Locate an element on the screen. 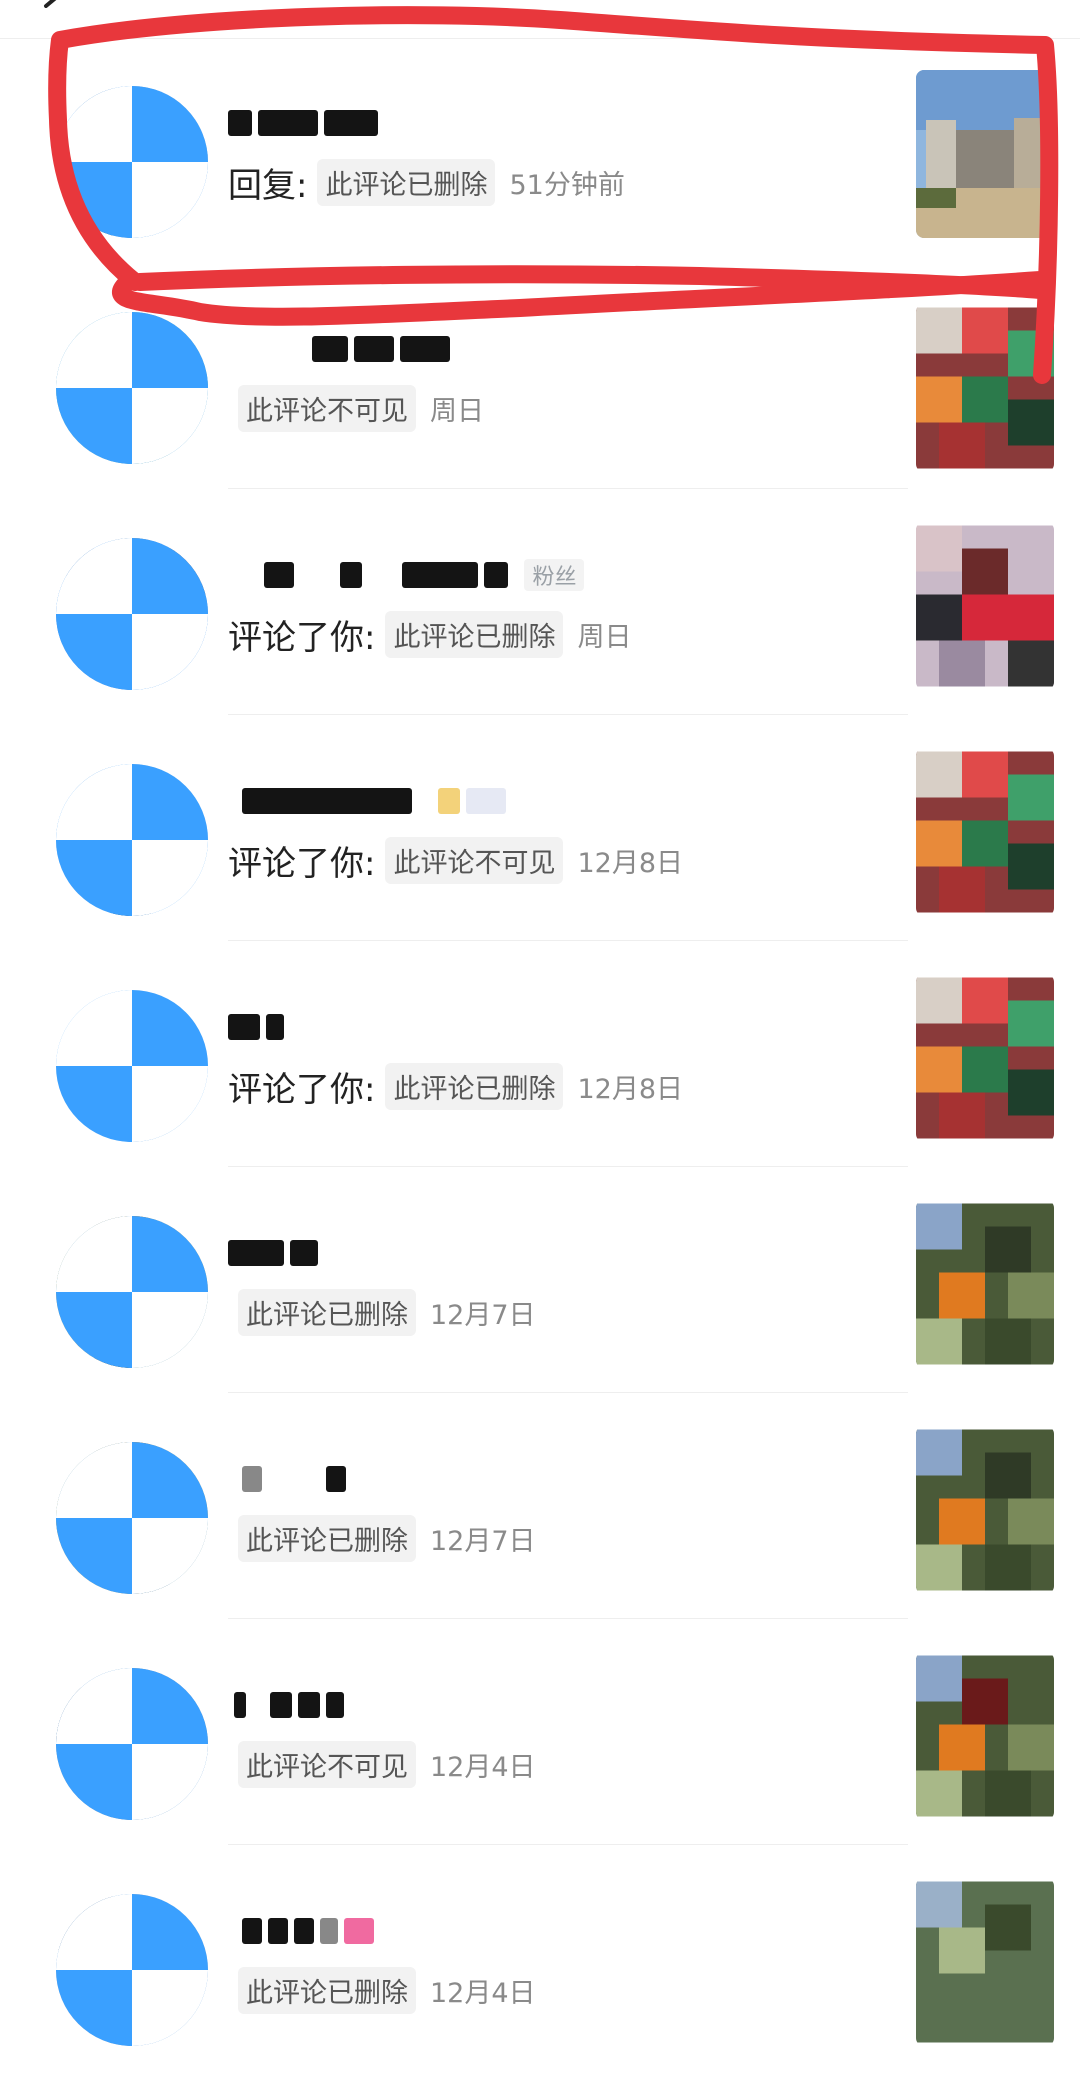 The width and height of the screenshot is (1080, 2096). notification-row: 评论了你: 此评论已删除 12月8日 is located at coordinates (540, 1079).